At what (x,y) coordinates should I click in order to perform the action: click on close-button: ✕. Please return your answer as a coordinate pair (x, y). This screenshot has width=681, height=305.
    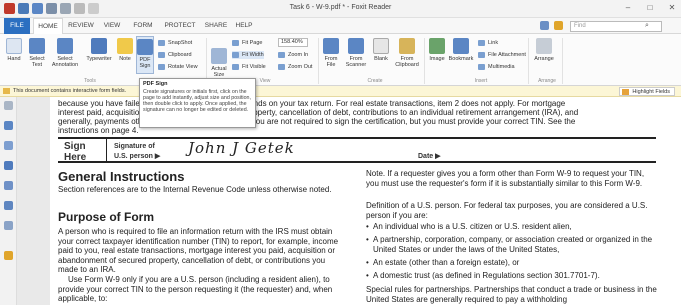
    Looking at the image, I should click on (672, 8).